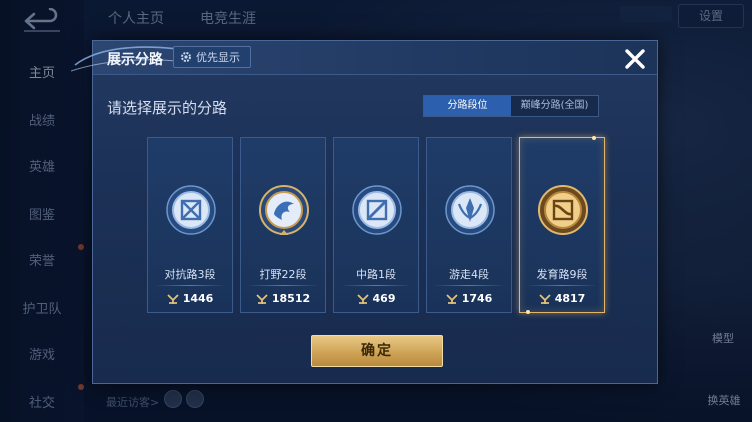  Describe the element at coordinates (467, 106) in the screenshot. I see `toggle-lane-rank: 分路段位` at that location.